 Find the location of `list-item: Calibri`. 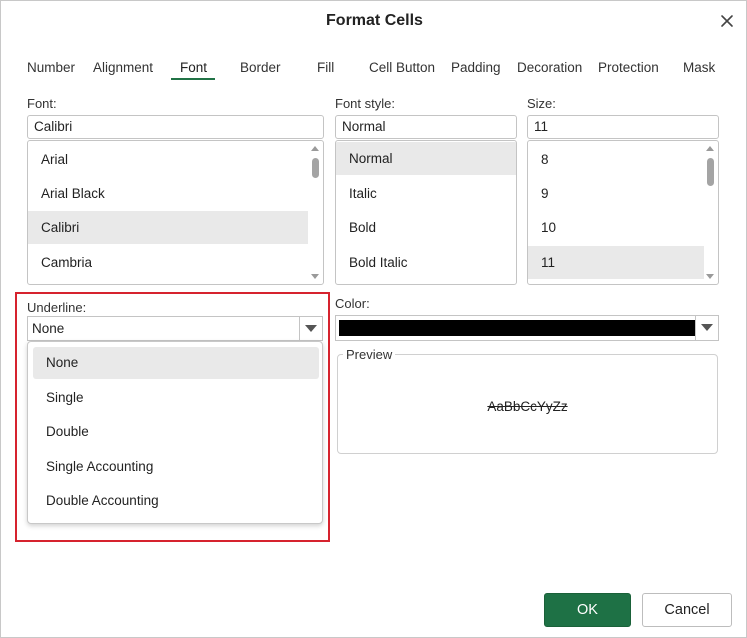

list-item: Calibri is located at coordinates (168, 227).